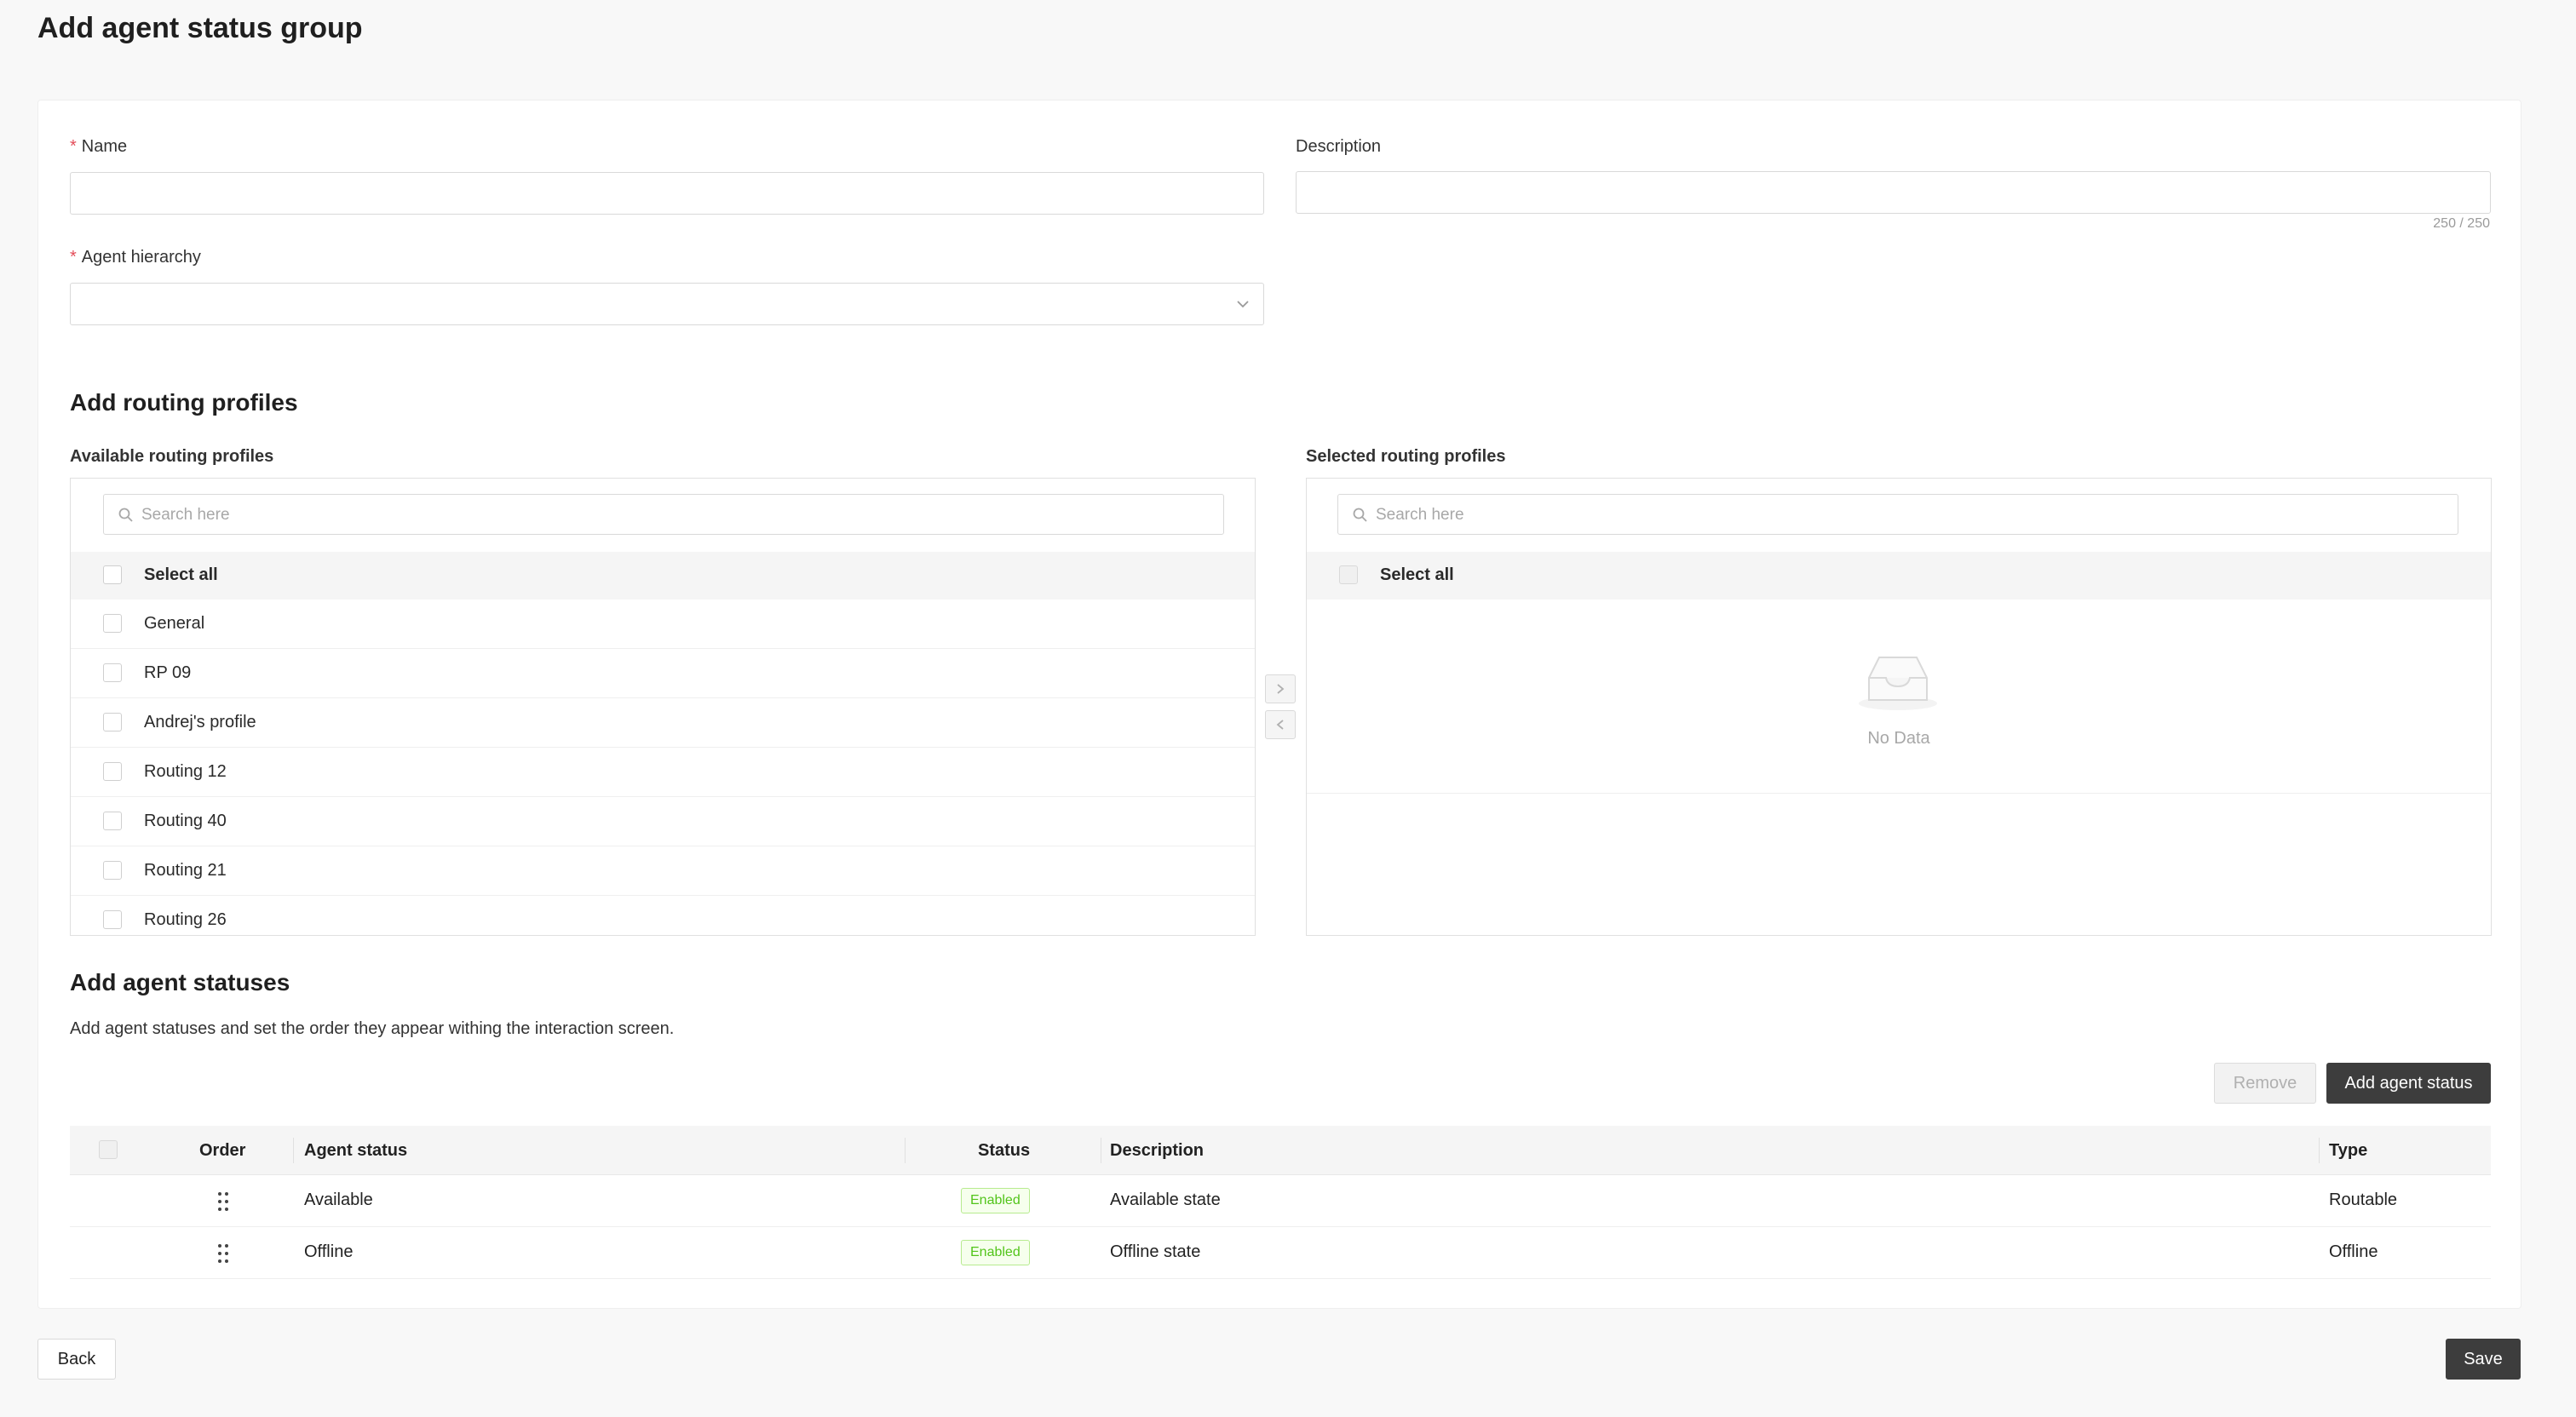  What do you see at coordinates (185, 919) in the screenshot?
I see `list-item-label: Routing 26` at bounding box center [185, 919].